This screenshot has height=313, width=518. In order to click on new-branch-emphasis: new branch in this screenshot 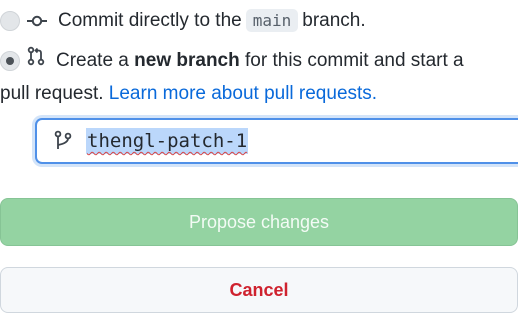, I will do `click(187, 60)`.